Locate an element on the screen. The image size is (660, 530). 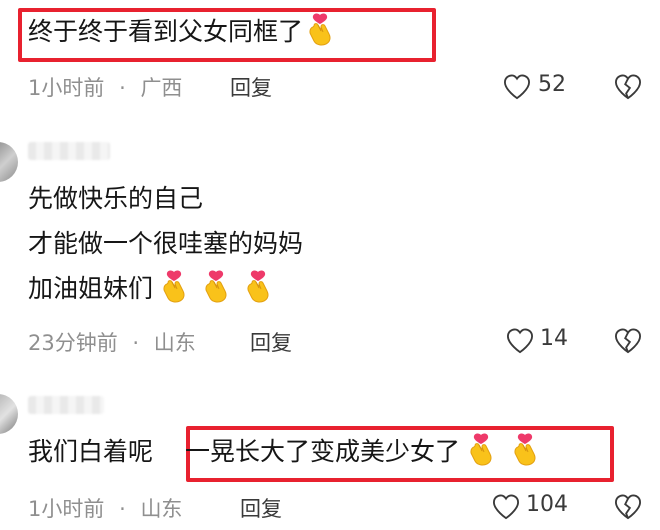
comment-3-text-row: 我们白着呢 一晃长大了变成美少女了 is located at coordinates (284, 452).